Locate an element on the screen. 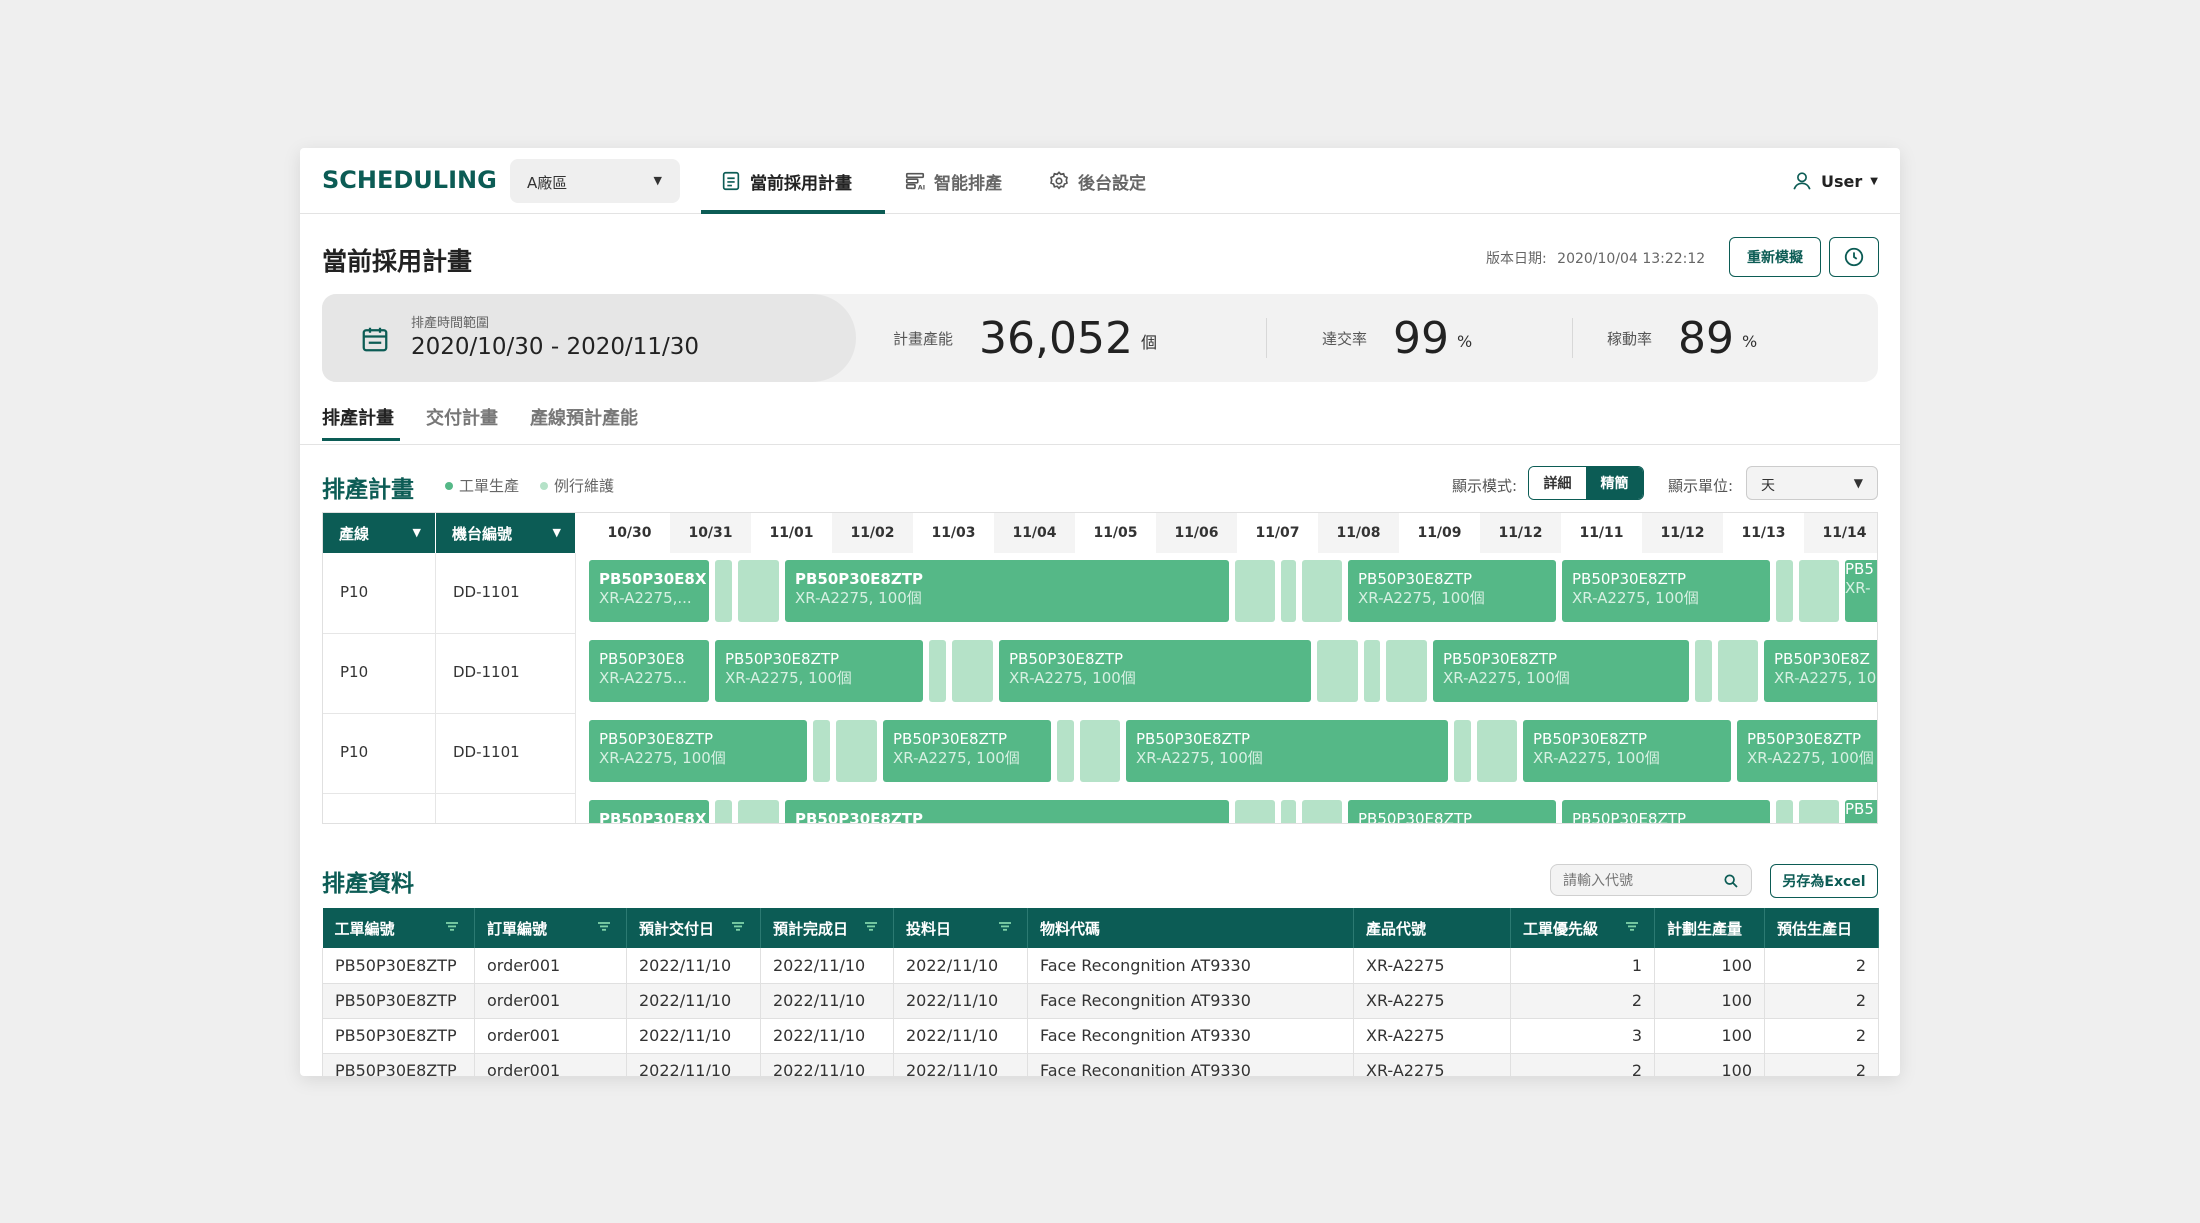  nav-tab-smart-scheduling: AI 智能排產 is located at coordinates (953, 181).